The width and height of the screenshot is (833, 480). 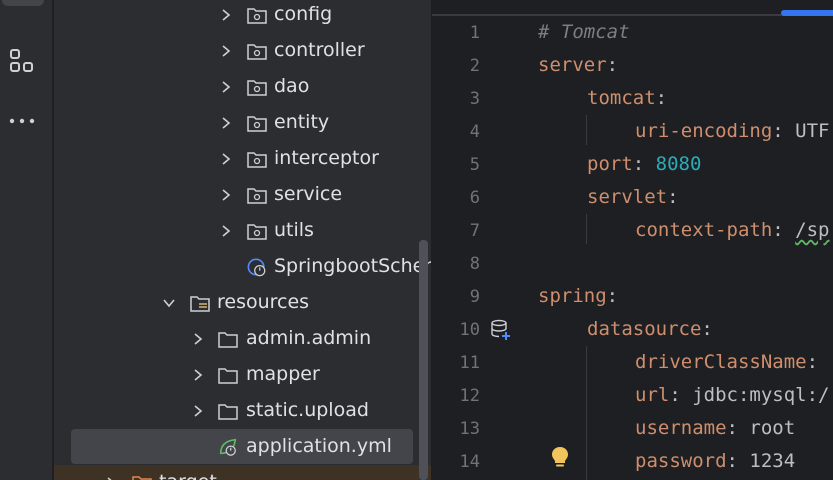 I want to click on tree-item-target: target, so click(x=242, y=472).